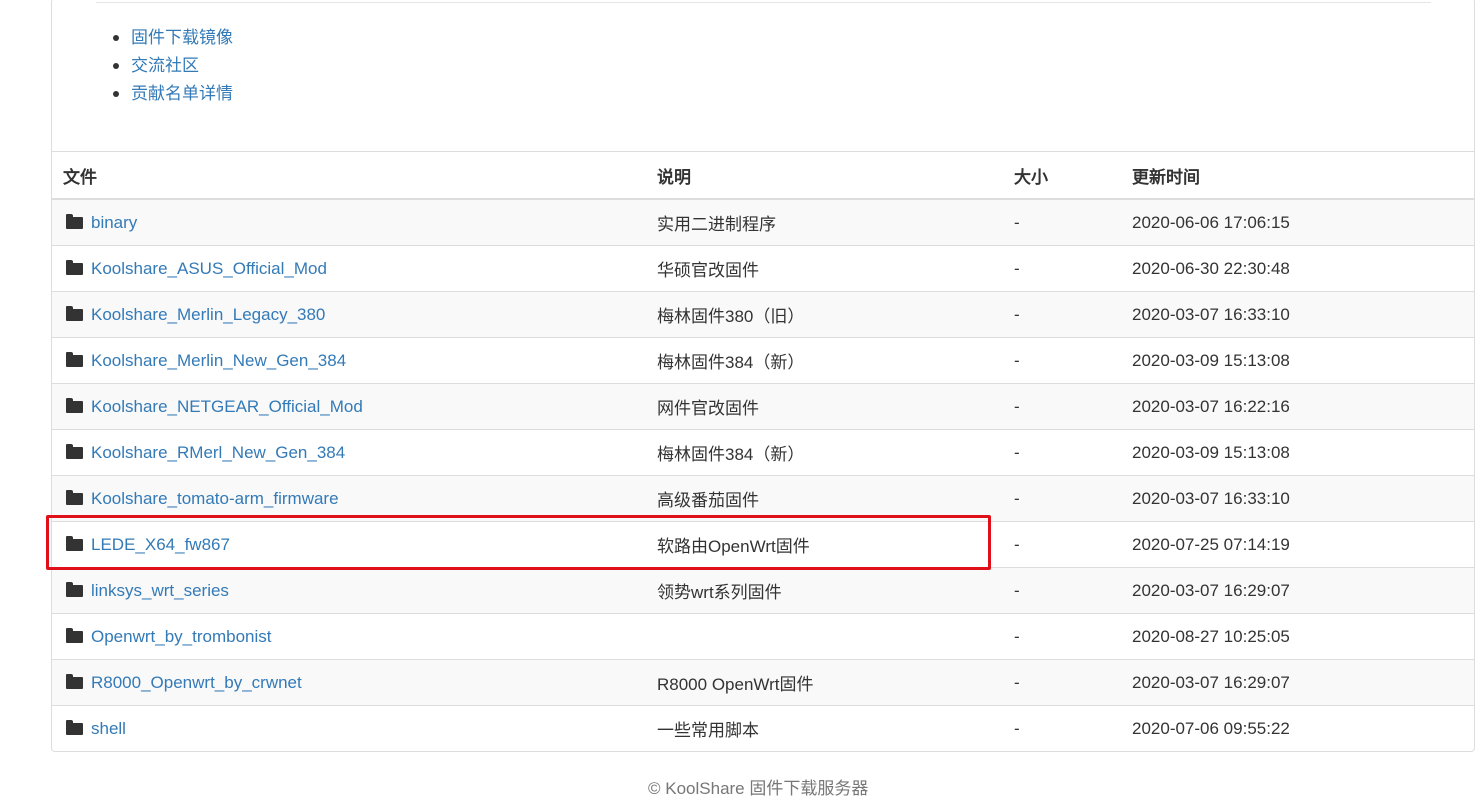 The image size is (1480, 799). Describe the element at coordinates (763, 2) in the screenshot. I see `divider` at that location.